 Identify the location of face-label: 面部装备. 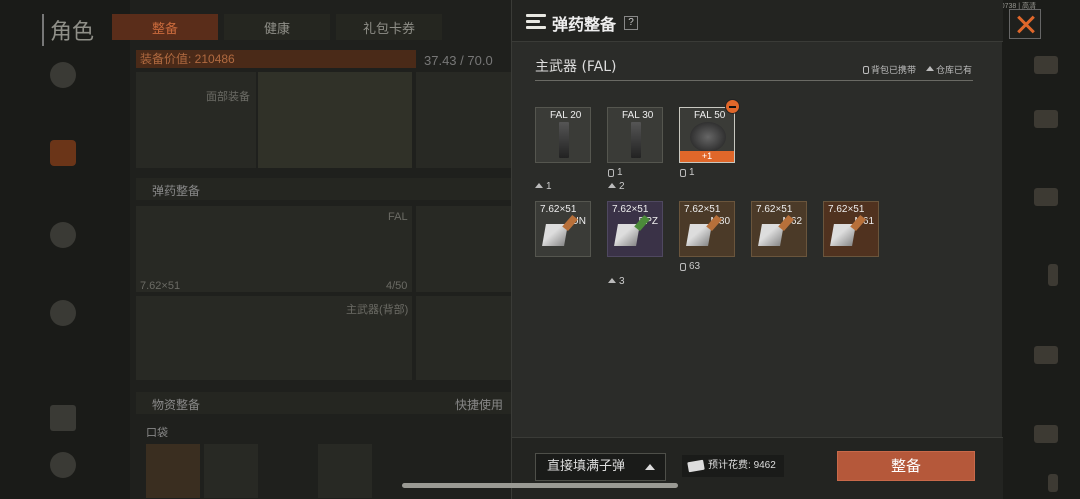
(228, 97).